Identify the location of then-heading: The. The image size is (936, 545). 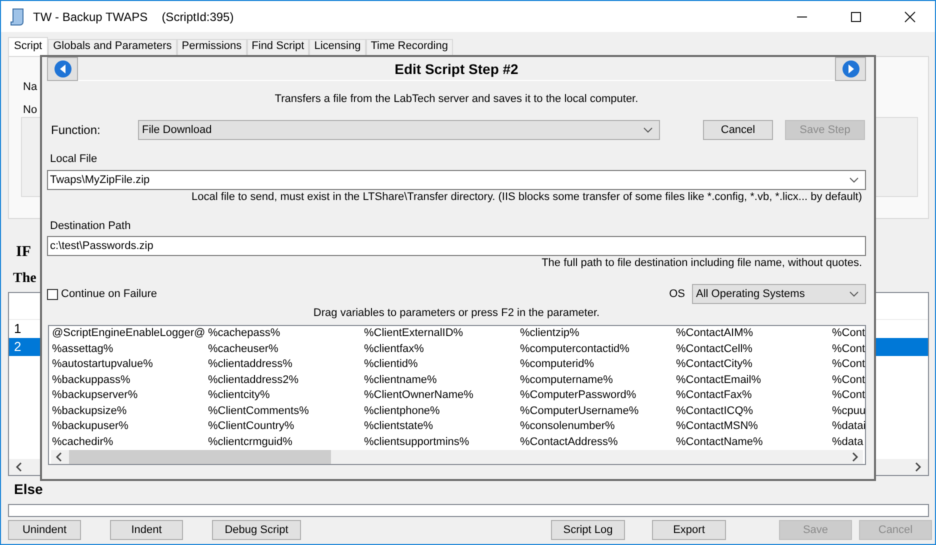
(24, 279).